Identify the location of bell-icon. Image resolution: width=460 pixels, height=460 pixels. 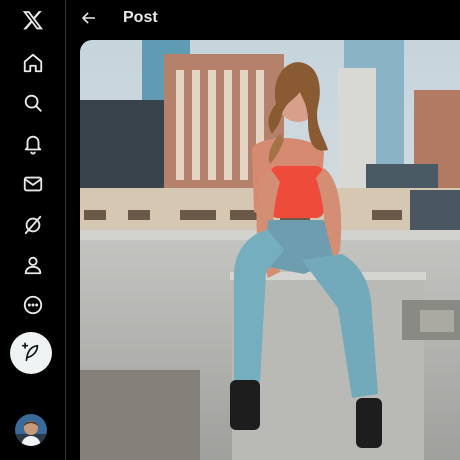
(33, 145).